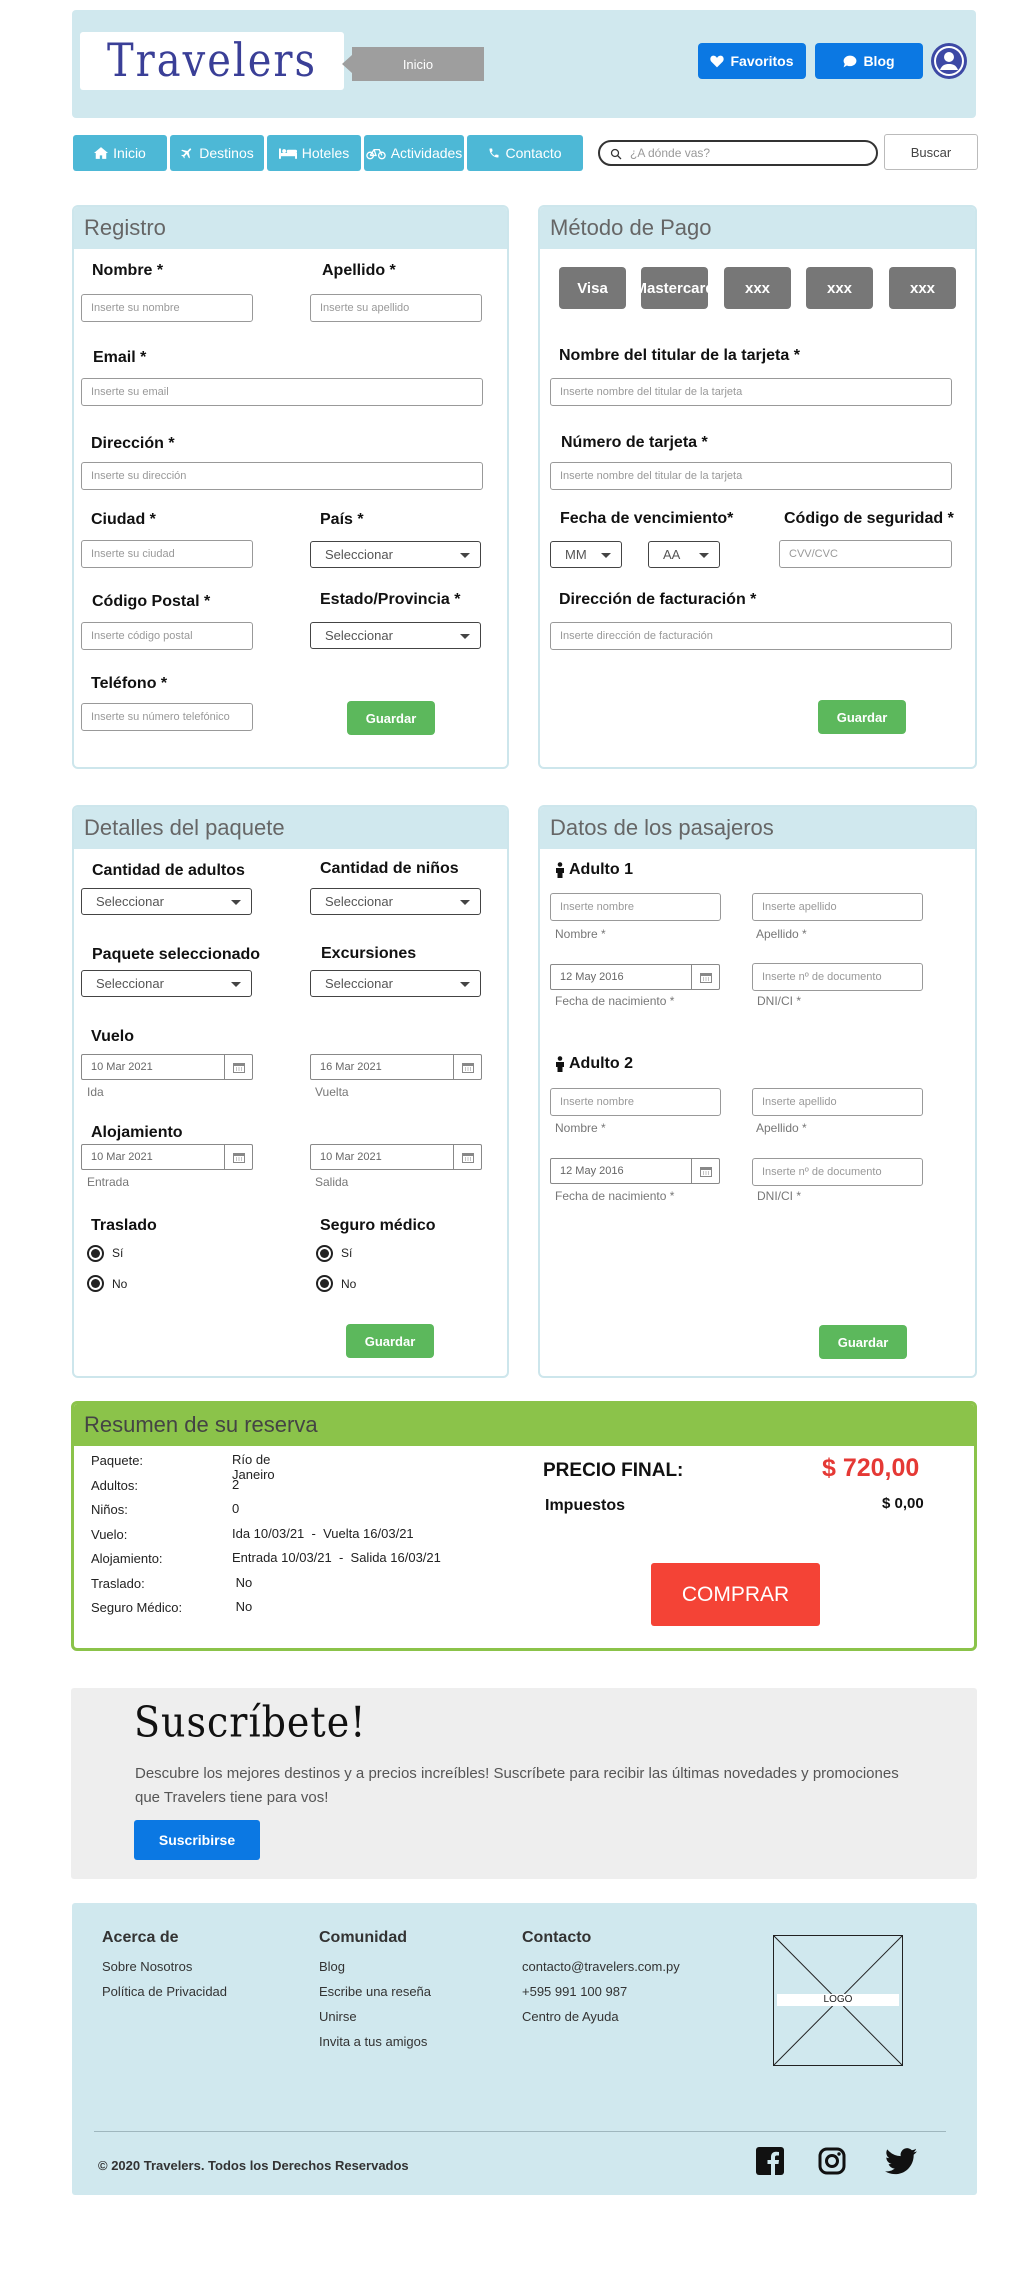 Image resolution: width=1019 pixels, height=2283 pixels. I want to click on adulto2-fecha-picker: 12 May 2016, so click(635, 1171).